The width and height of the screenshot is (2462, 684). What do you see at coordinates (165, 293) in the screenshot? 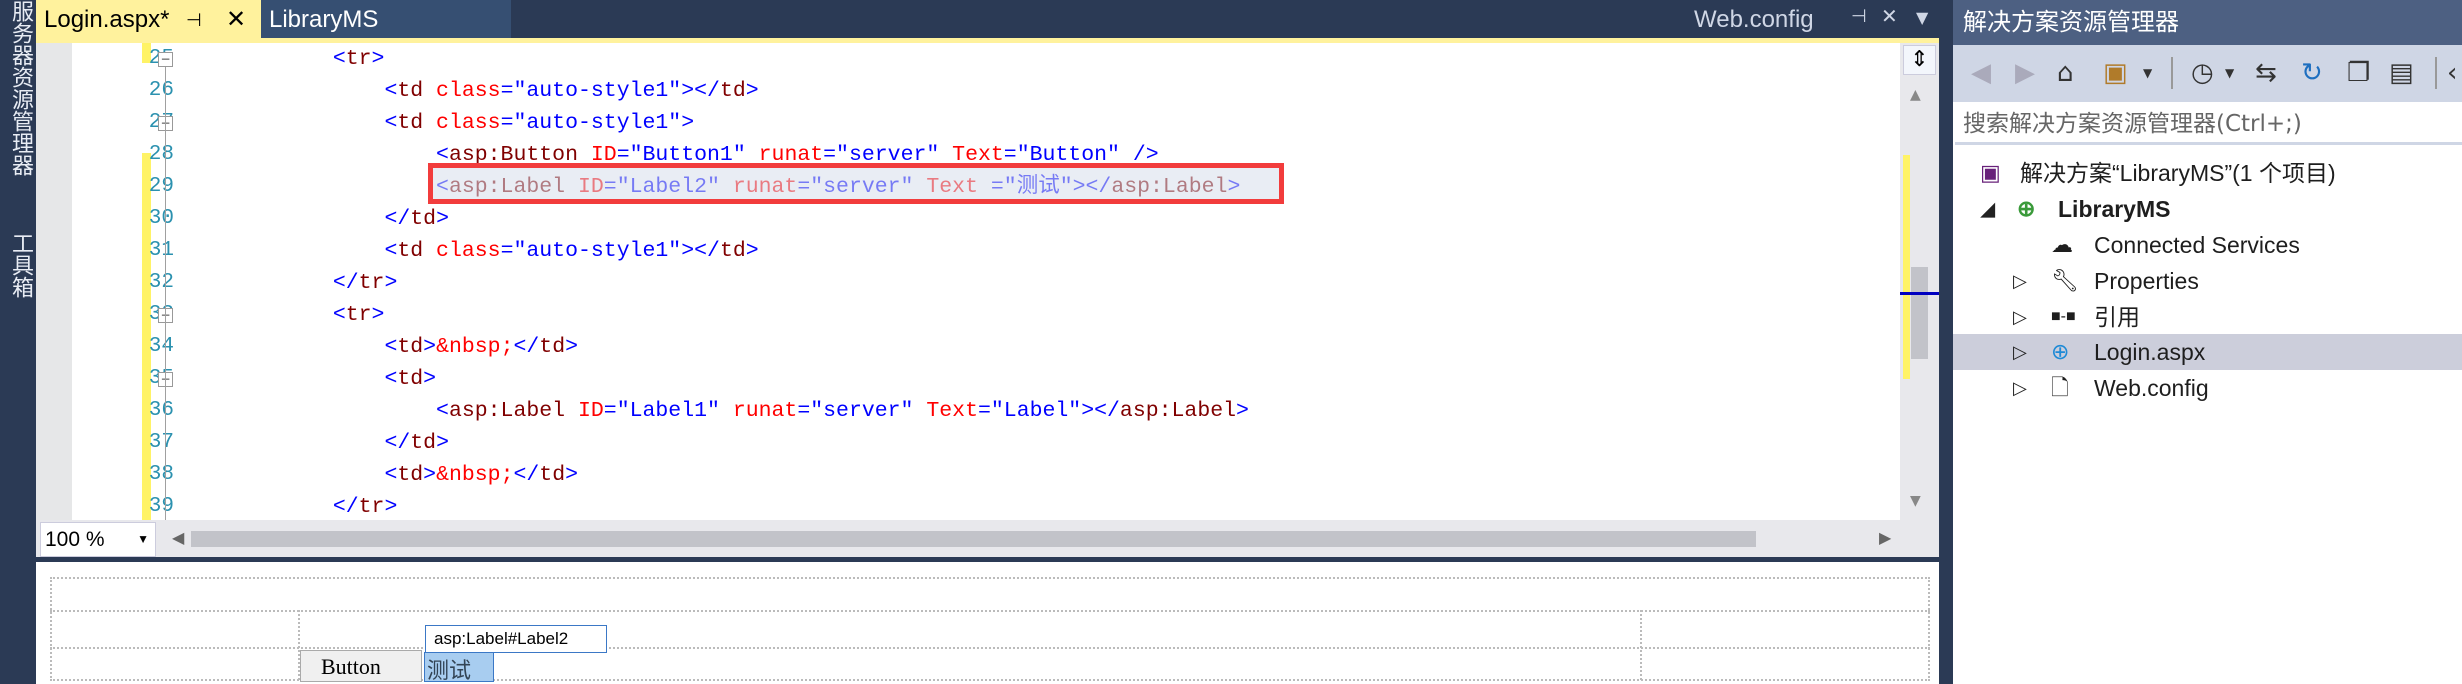
I see `outline-guide` at bounding box center [165, 293].